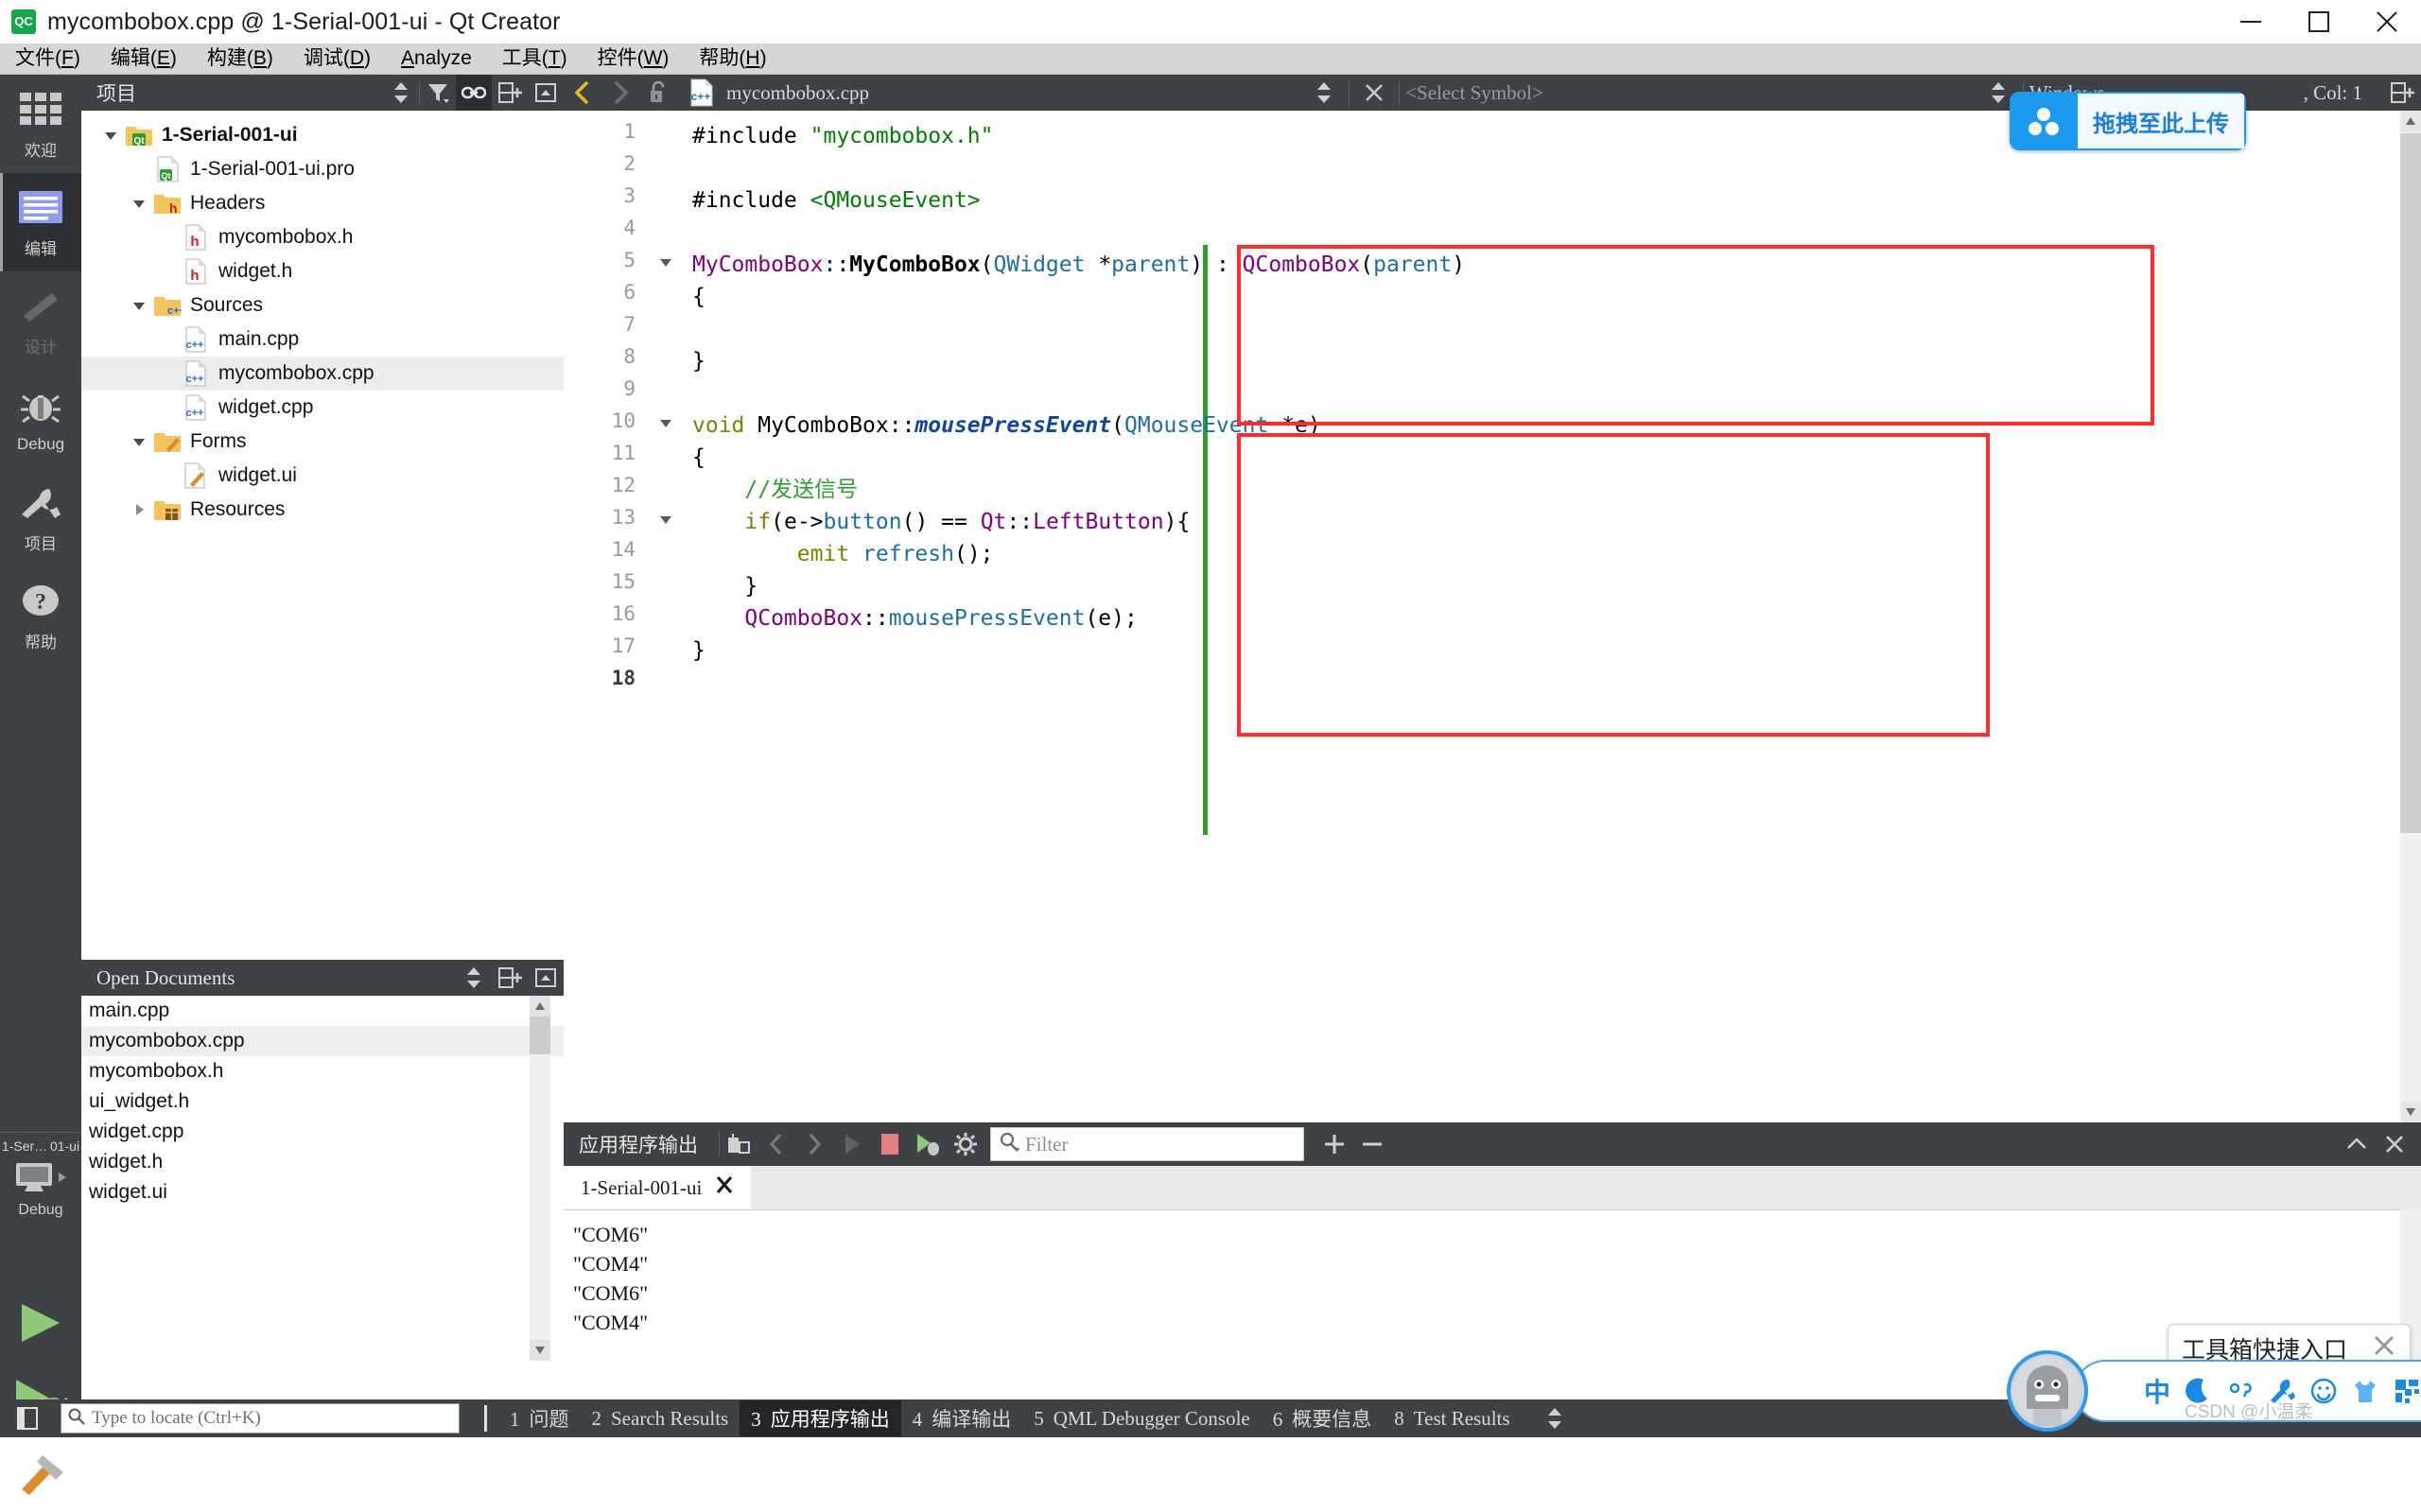  I want to click on next-item-icon, so click(814, 1144).